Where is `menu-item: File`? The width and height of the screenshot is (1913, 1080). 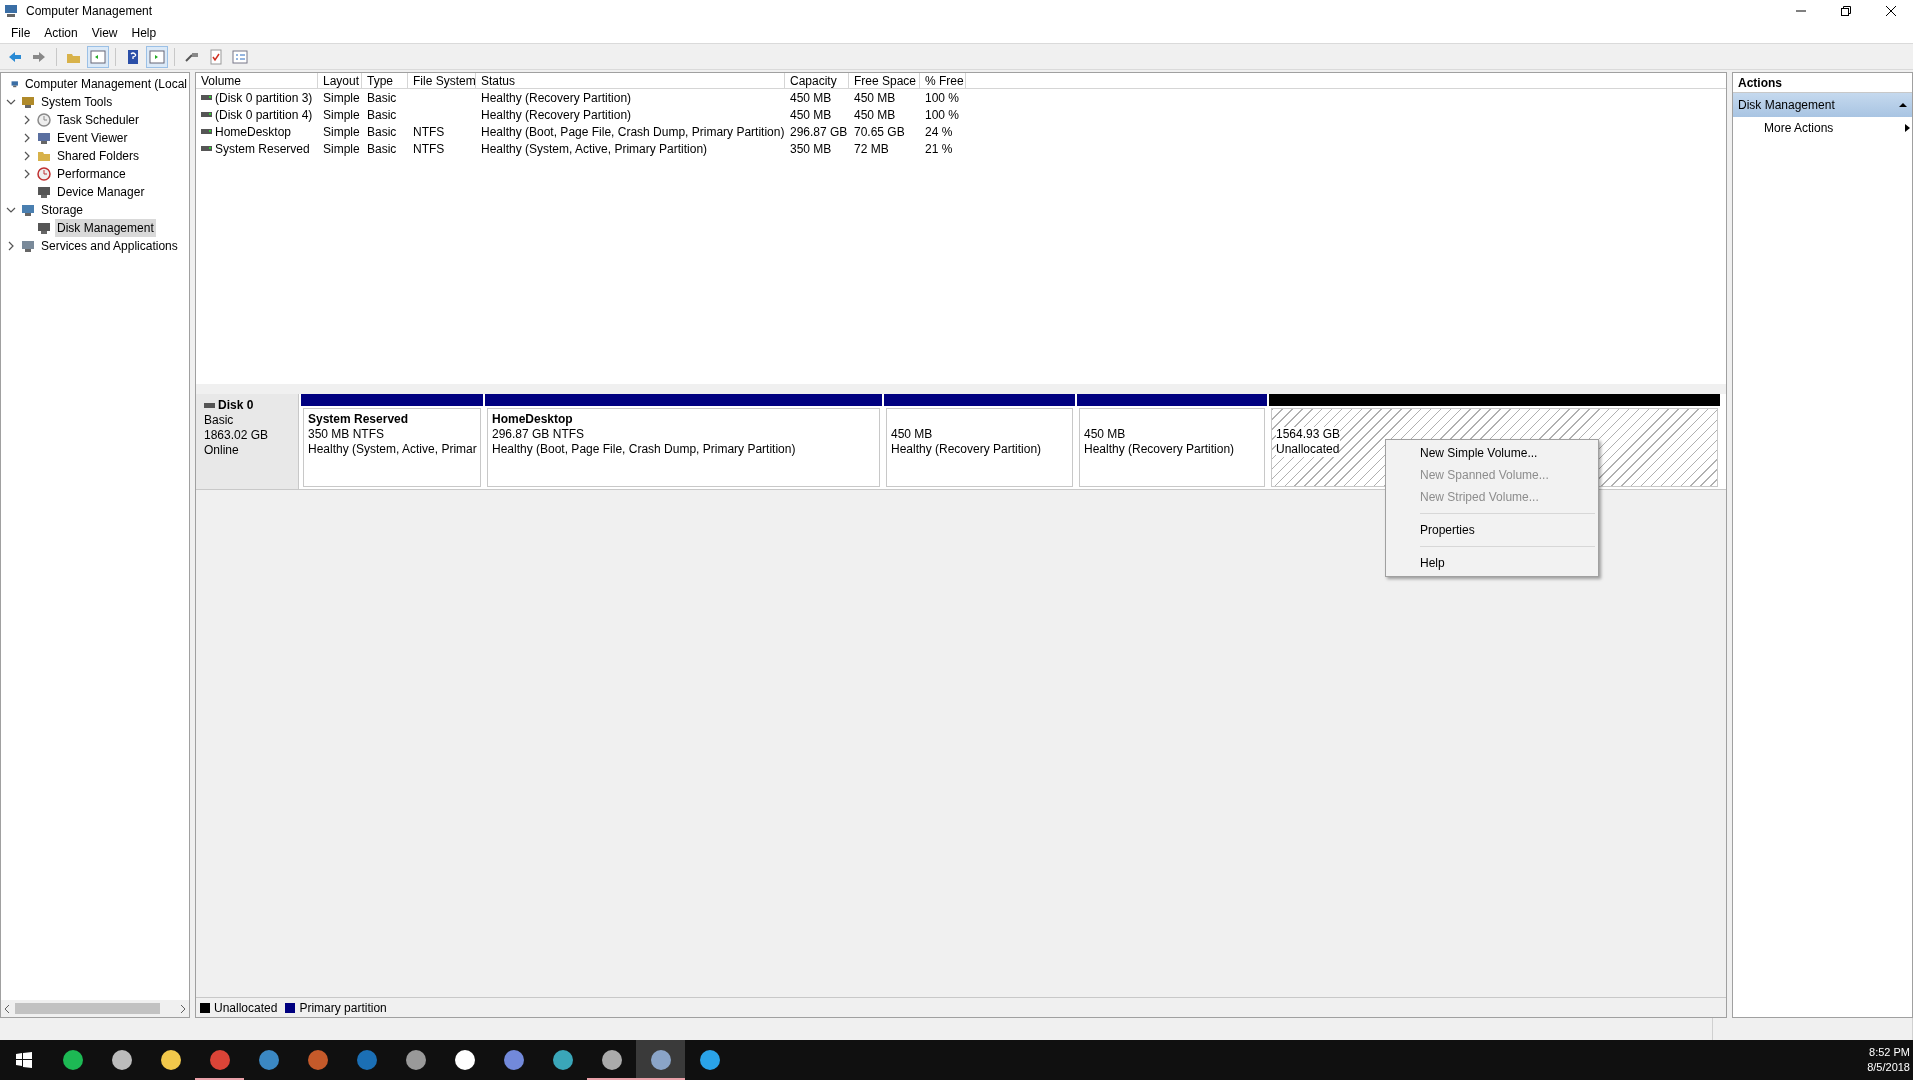 menu-item: File is located at coordinates (21, 32).